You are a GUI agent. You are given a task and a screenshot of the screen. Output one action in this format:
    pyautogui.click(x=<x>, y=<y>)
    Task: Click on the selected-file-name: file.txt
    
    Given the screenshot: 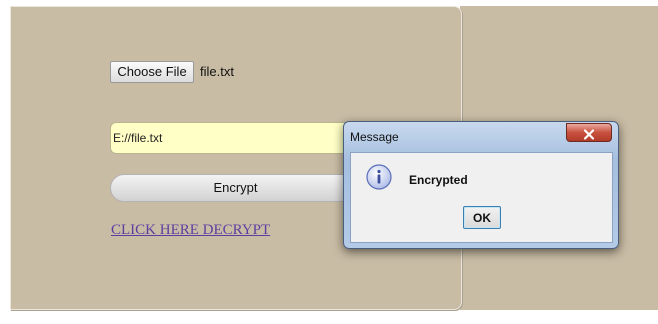 What is the action you would take?
    pyautogui.click(x=217, y=71)
    